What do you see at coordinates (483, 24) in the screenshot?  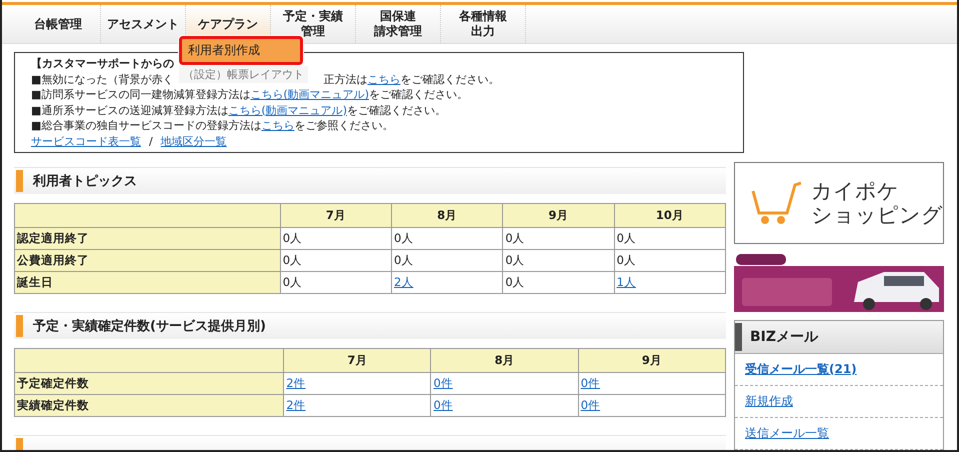 I see `nav-tab: 各種情報 出力` at bounding box center [483, 24].